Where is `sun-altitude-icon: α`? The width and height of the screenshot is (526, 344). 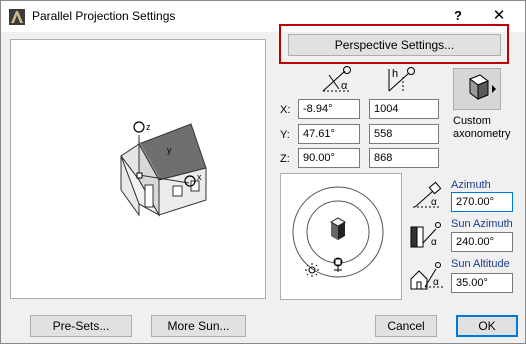
sun-altitude-icon: α is located at coordinates (427, 276).